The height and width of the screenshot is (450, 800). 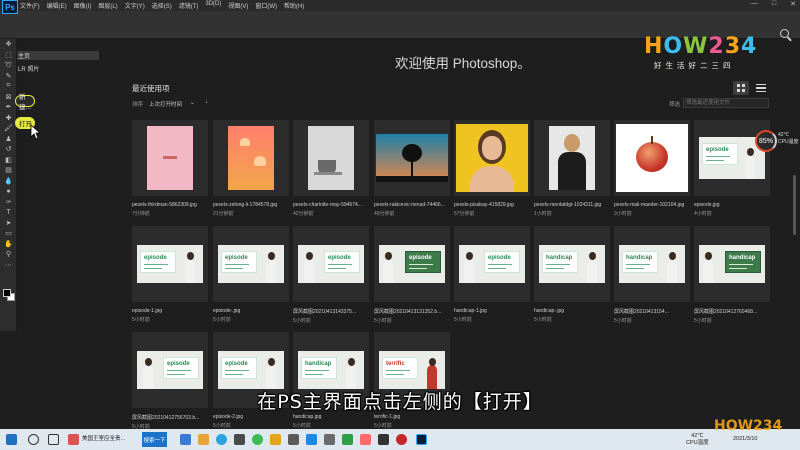 What do you see at coordinates (8, 223) in the screenshot?
I see `path-select-tool-icon: ➤` at bounding box center [8, 223].